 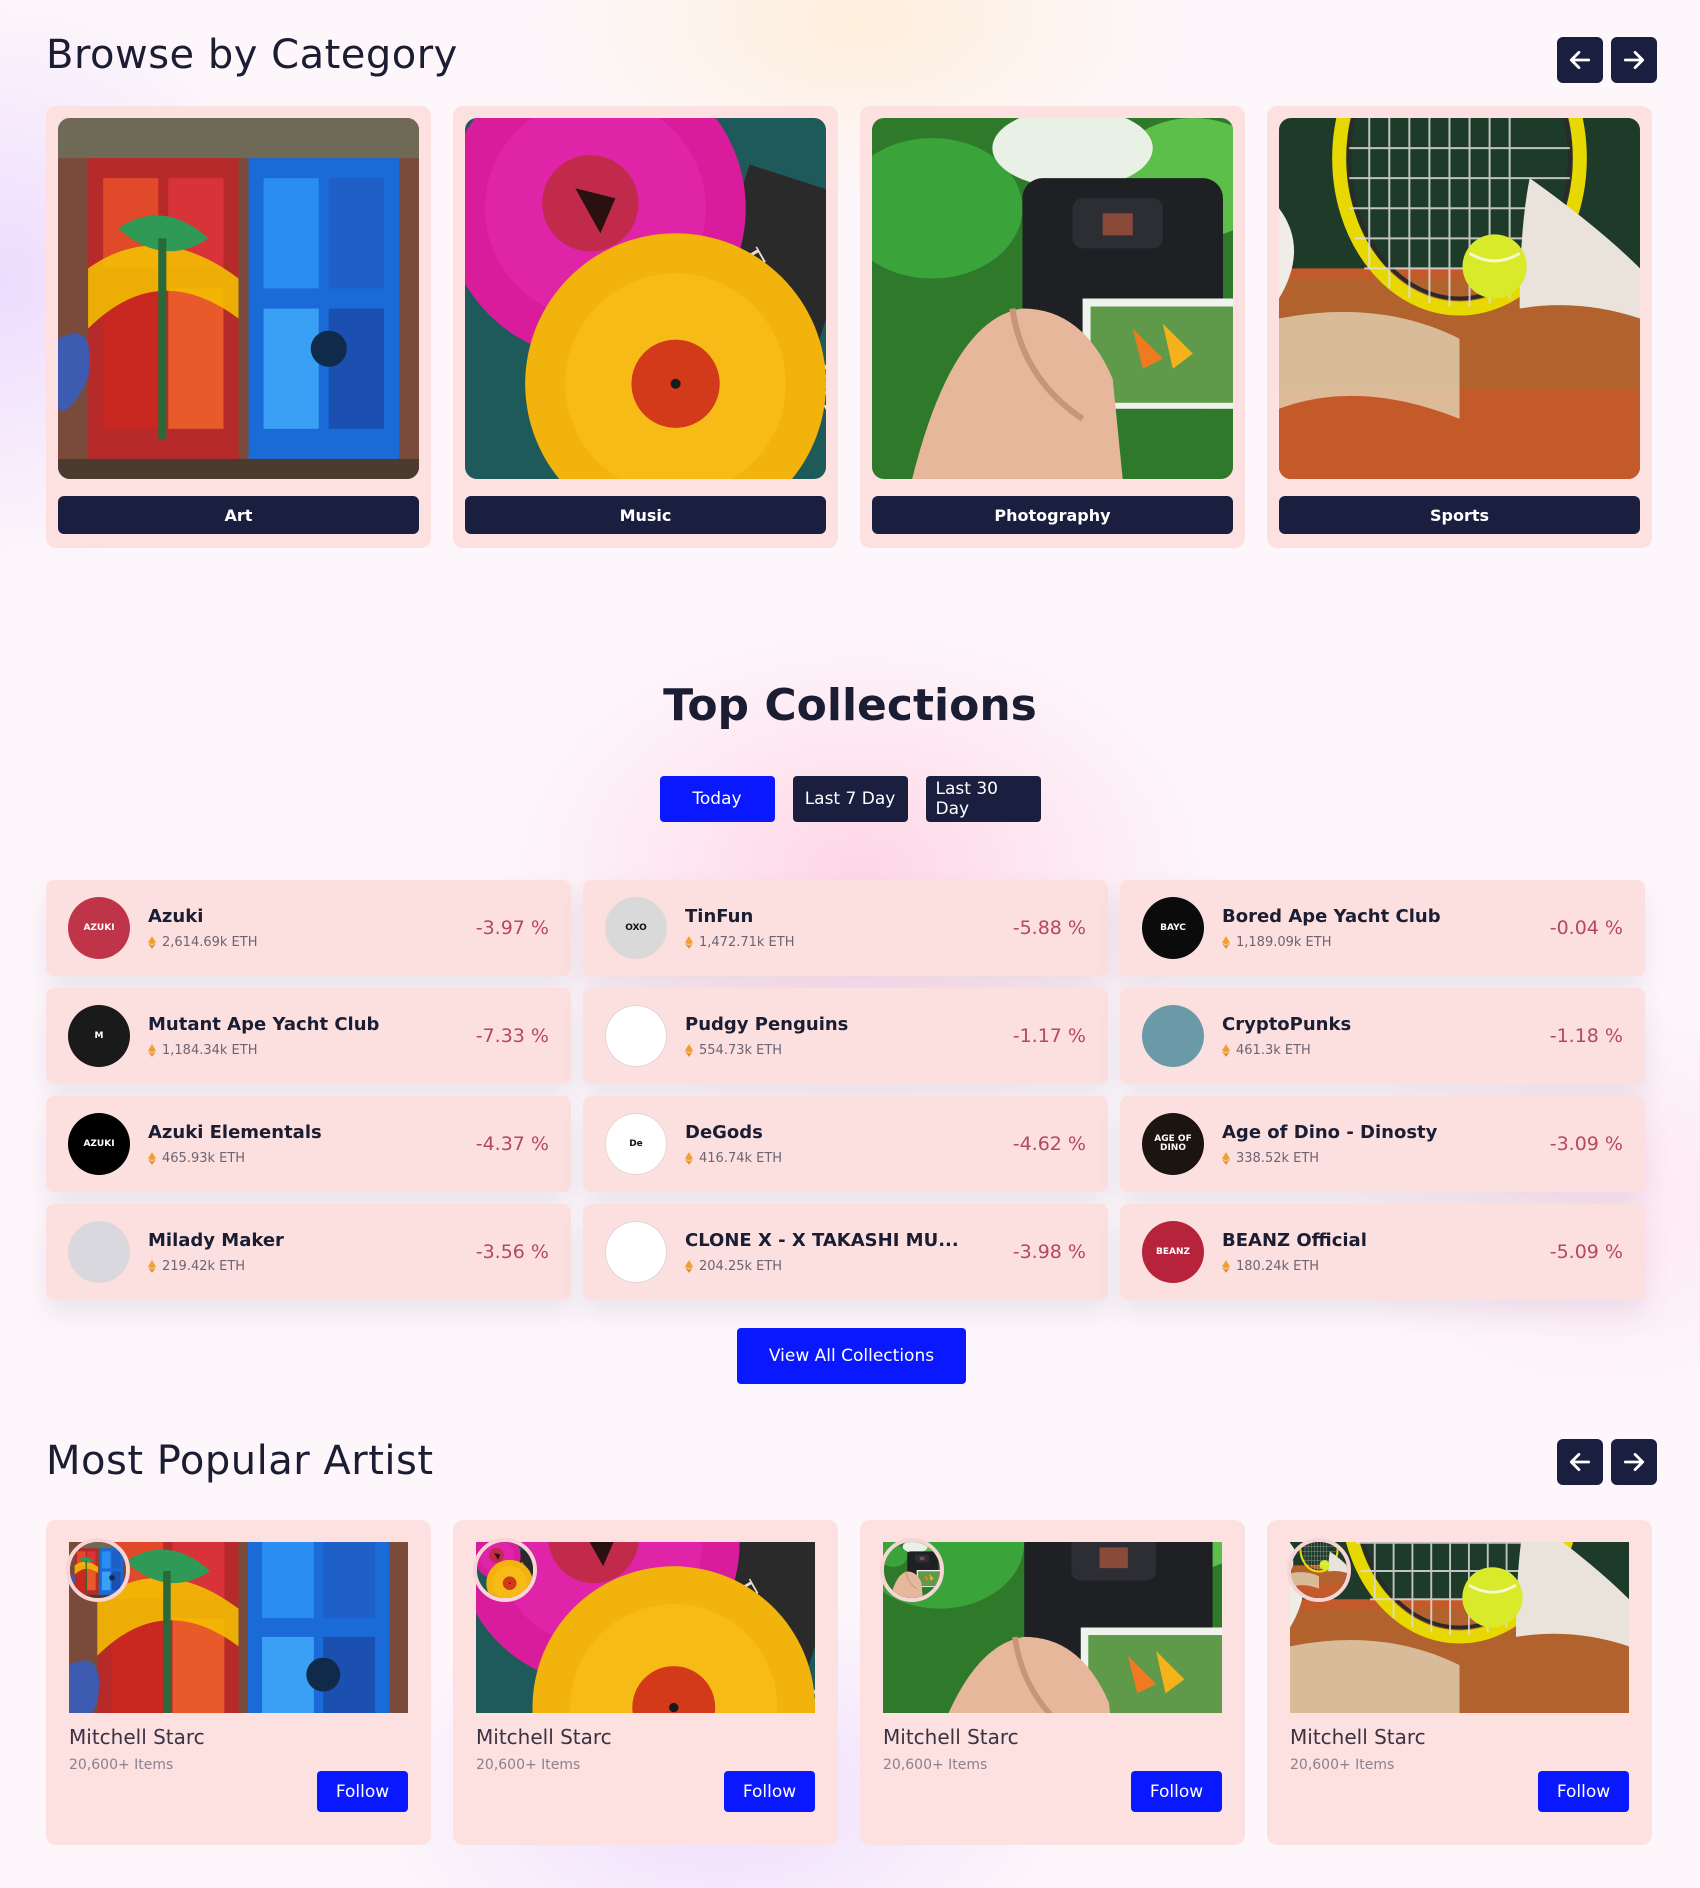 I want to click on collection-info: TinFun 1,472.71k ETH, so click(x=849, y=928).